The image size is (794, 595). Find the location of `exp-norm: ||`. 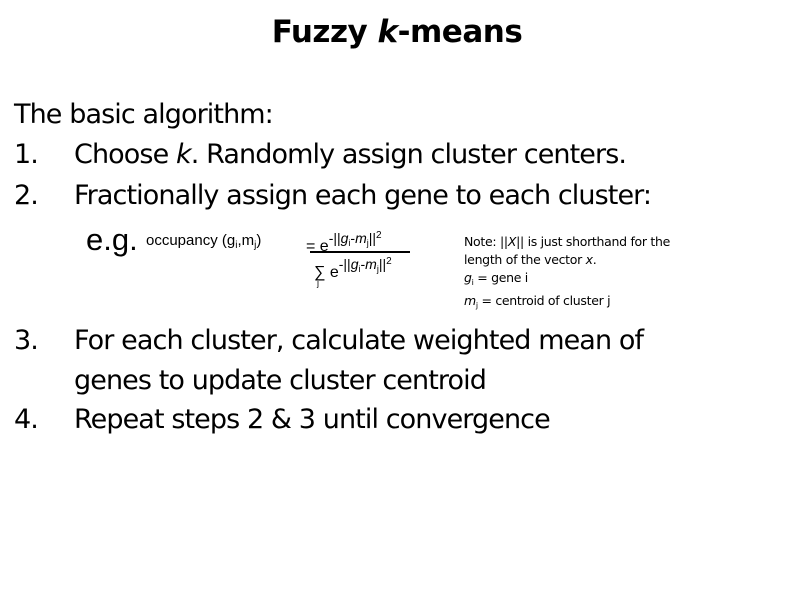

exp-norm: || is located at coordinates (372, 238).